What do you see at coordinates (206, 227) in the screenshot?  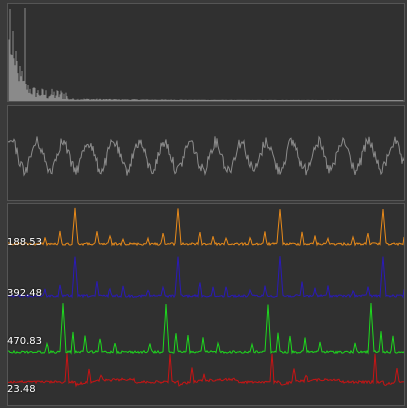 I see `channel-orange-line` at bounding box center [206, 227].